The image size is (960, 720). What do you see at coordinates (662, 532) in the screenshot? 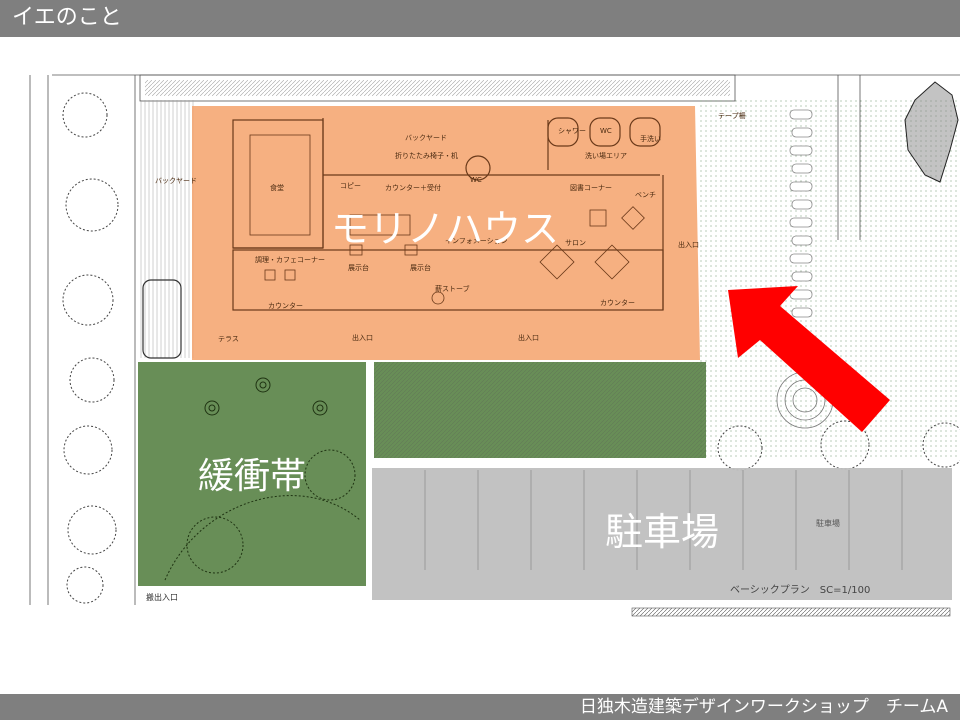
I see `parking-zone-label: 駐車場` at bounding box center [662, 532].